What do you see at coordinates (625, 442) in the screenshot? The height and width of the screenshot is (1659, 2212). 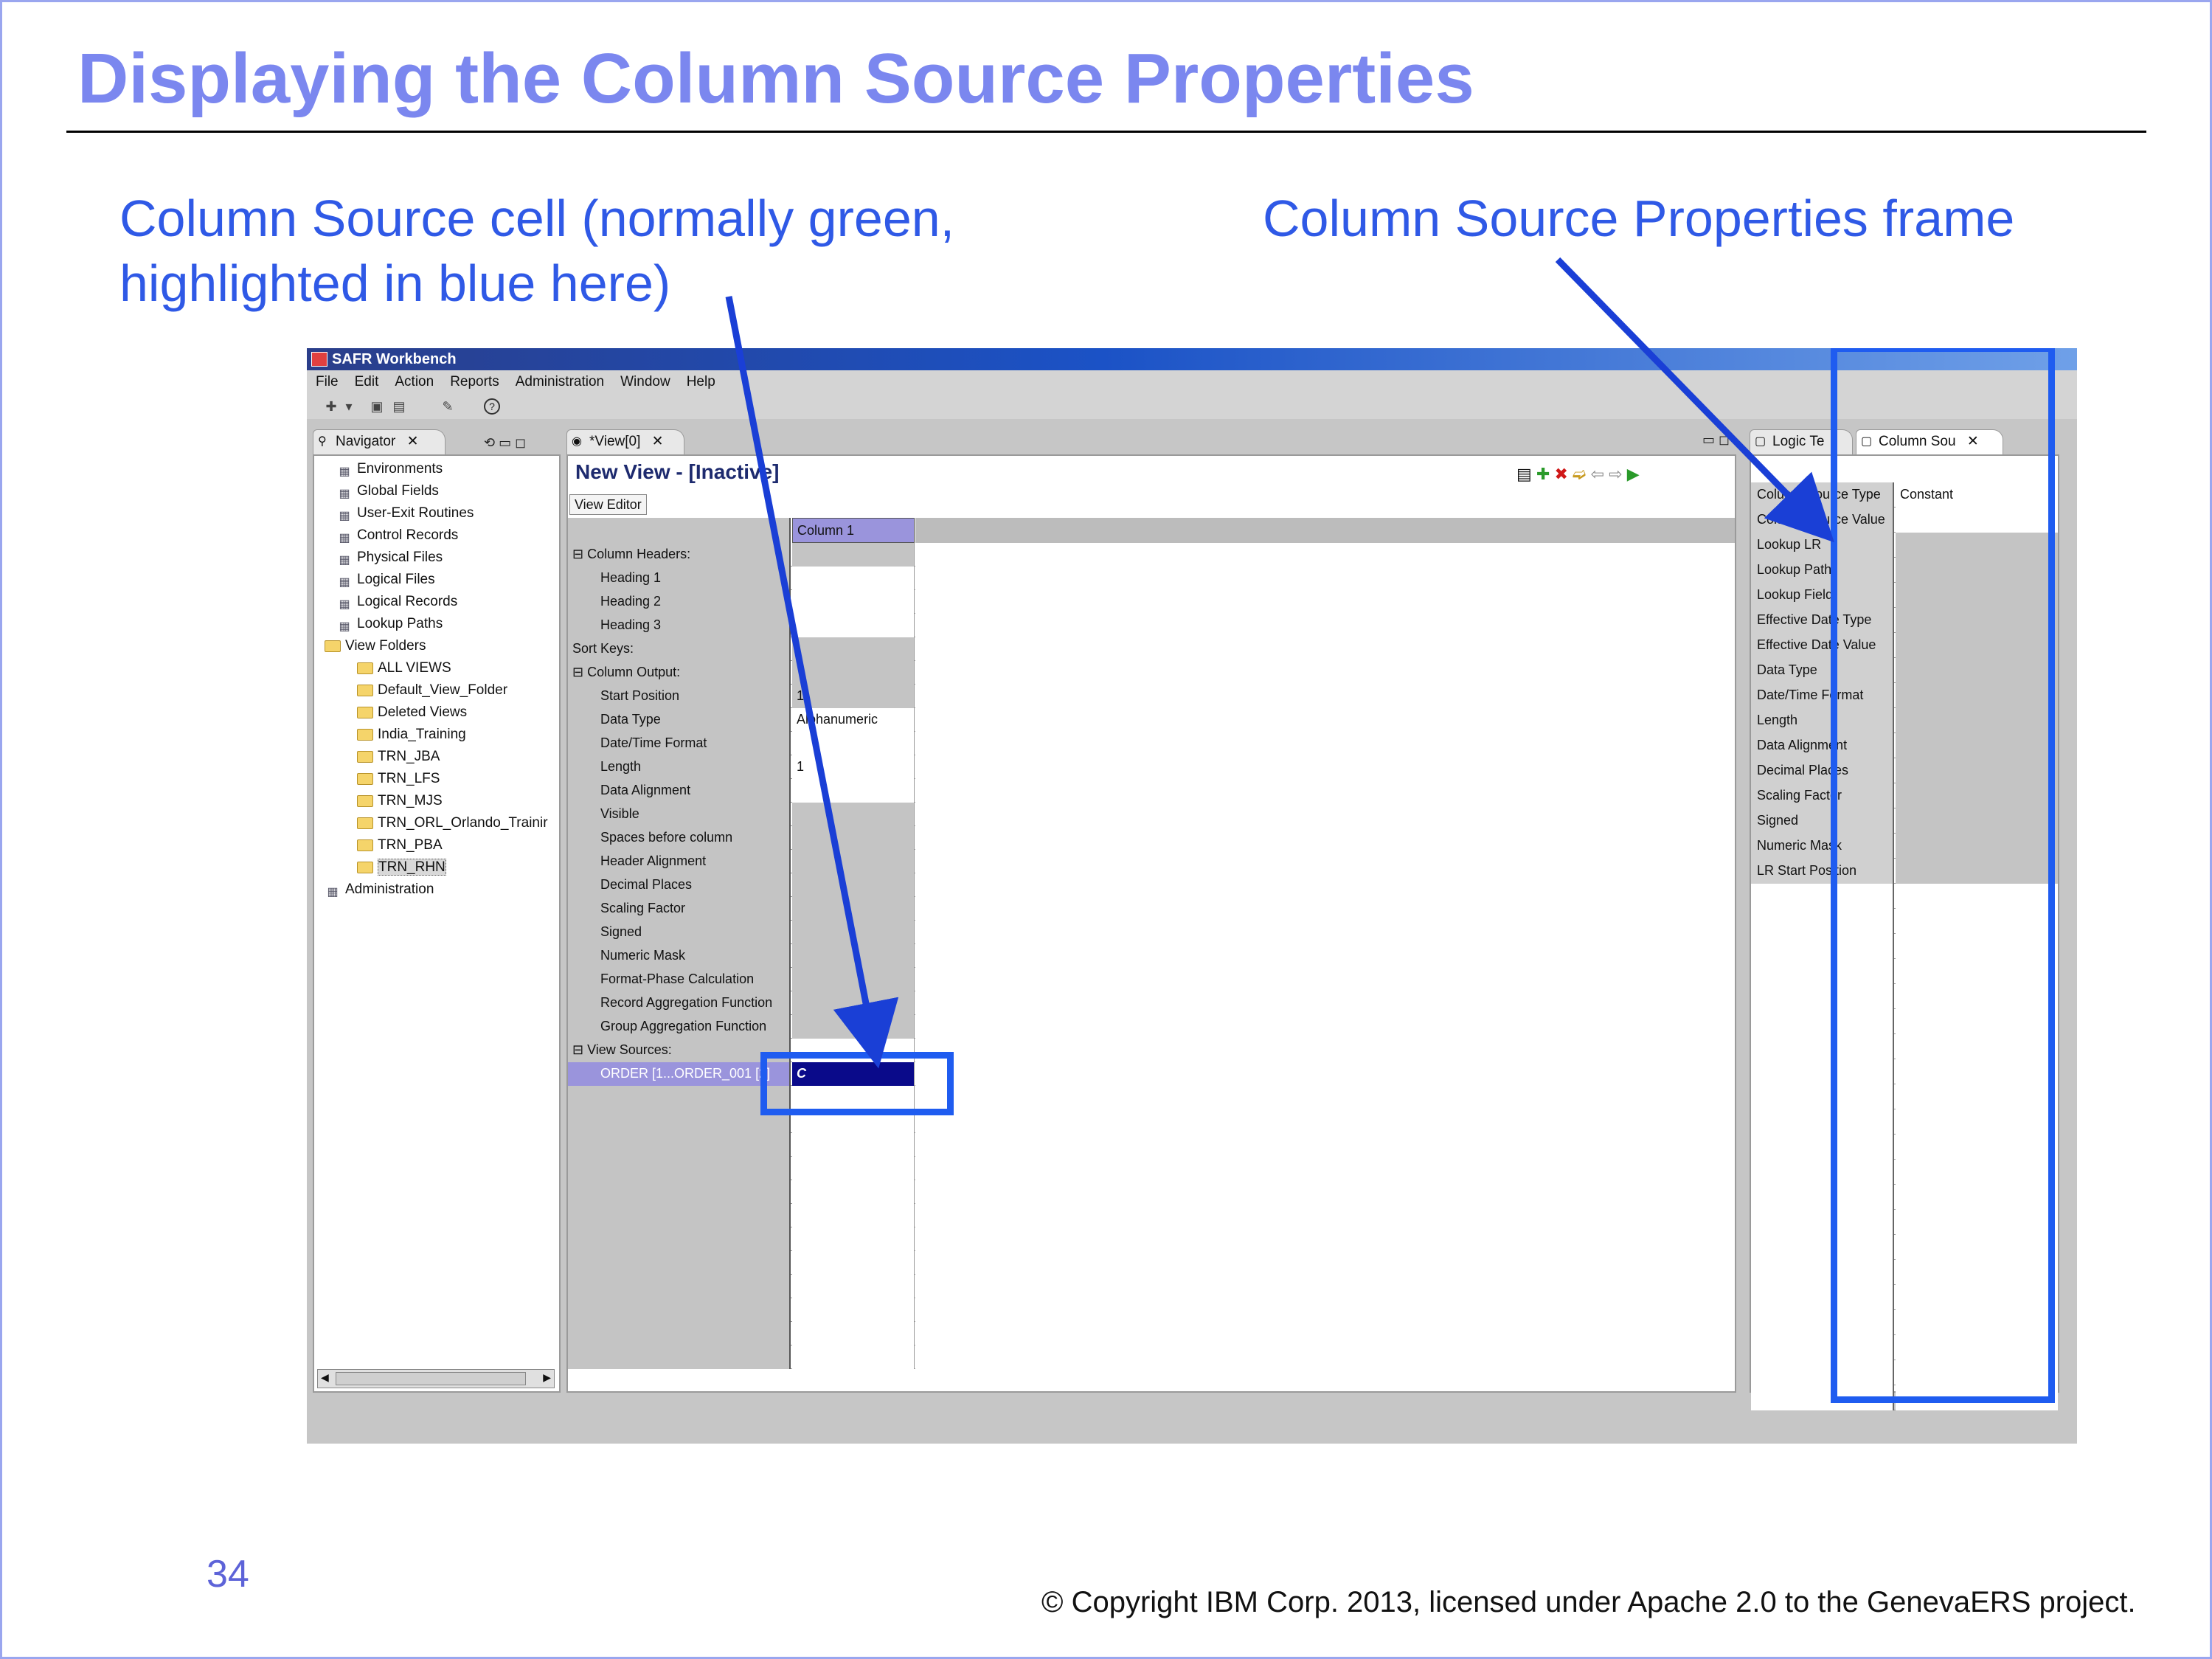 I see `view-editor-tab: ◉ *View[0] ✕` at bounding box center [625, 442].